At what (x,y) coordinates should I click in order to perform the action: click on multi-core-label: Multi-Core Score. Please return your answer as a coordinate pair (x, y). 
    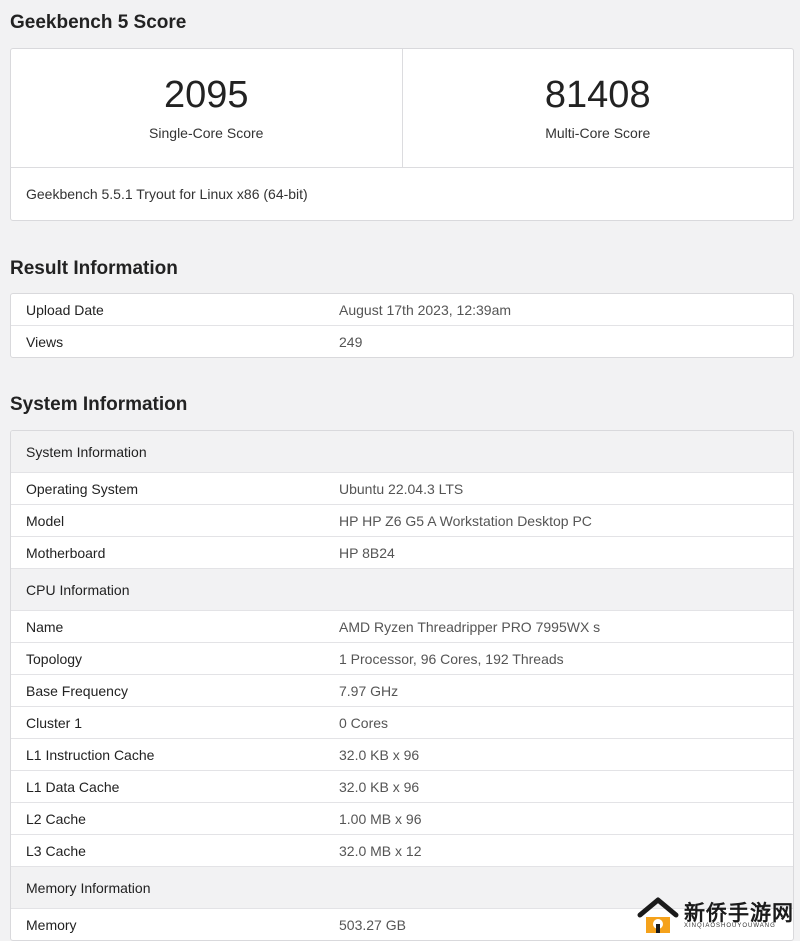
    Looking at the image, I should click on (598, 133).